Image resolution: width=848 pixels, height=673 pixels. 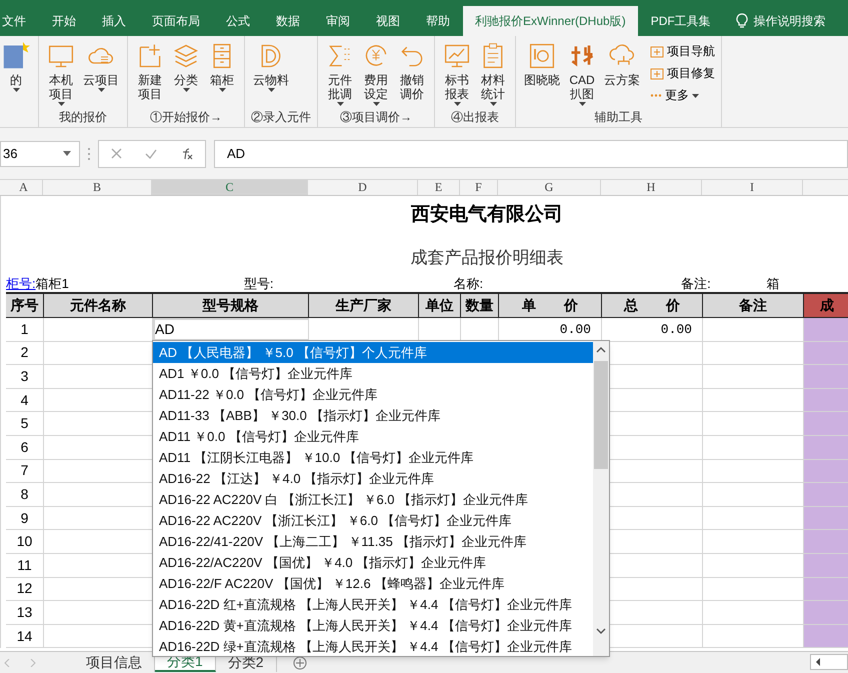 What do you see at coordinates (753, 305) in the screenshot?
I see `column-heading: 备注` at bounding box center [753, 305].